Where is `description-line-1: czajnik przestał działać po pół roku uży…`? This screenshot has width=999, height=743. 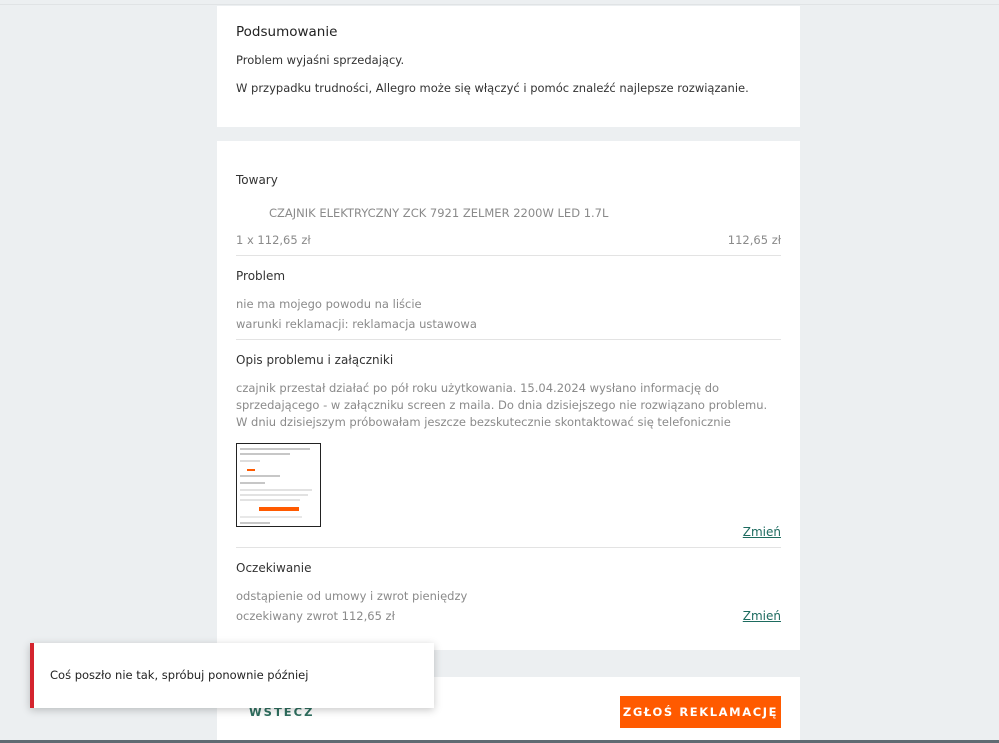 description-line-1: czajnik przestał działać po pół roku uży… is located at coordinates (478, 388).